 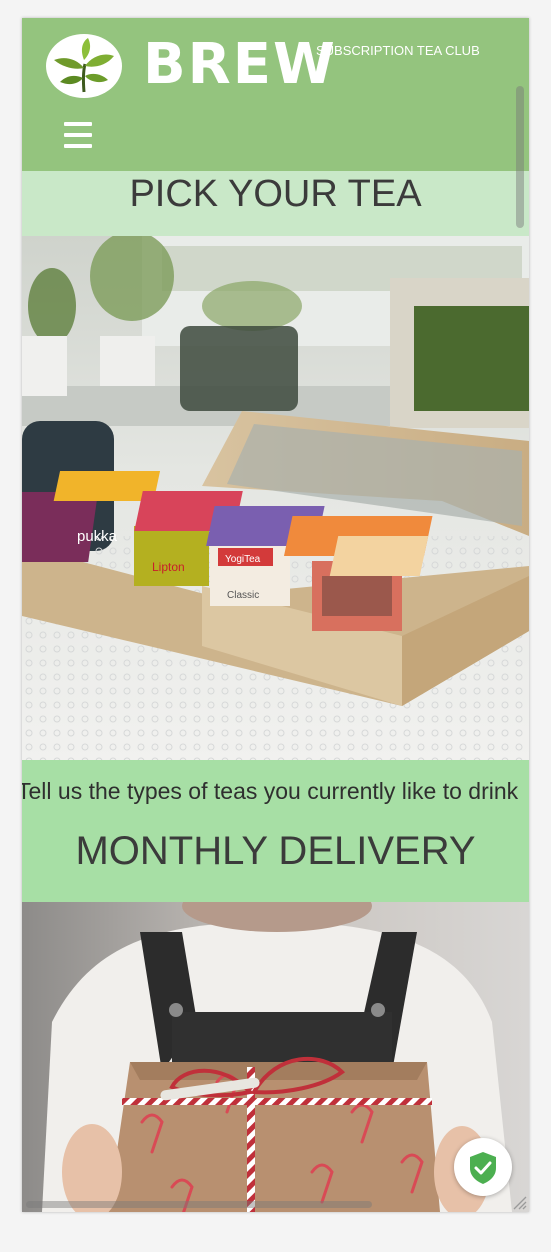 I want to click on brand-name: BREW, so click(x=240, y=65).